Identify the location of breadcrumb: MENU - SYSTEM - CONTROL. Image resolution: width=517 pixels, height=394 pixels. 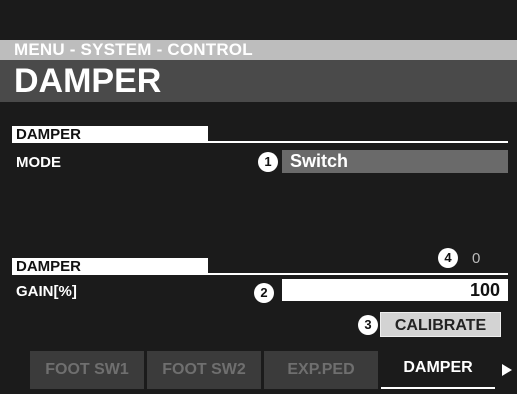
(258, 50).